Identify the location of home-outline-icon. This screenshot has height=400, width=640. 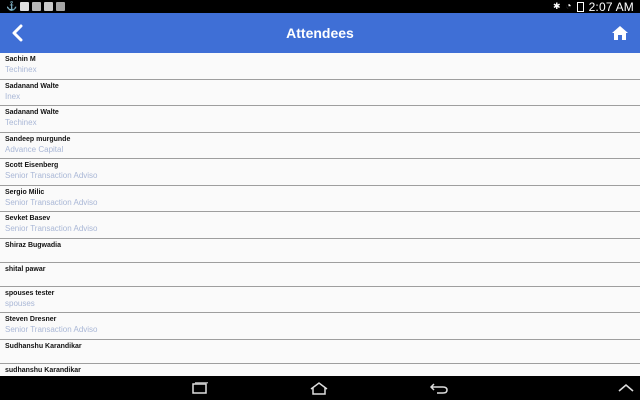
(319, 388).